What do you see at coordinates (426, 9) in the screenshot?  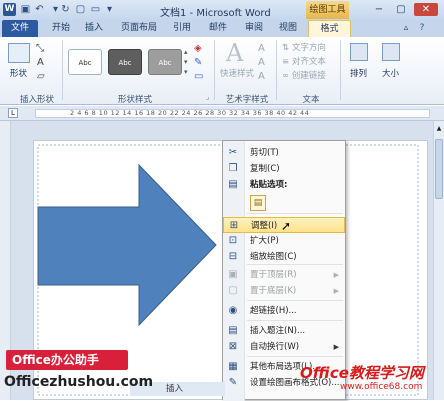 I see `close-icon: ✕` at bounding box center [426, 9].